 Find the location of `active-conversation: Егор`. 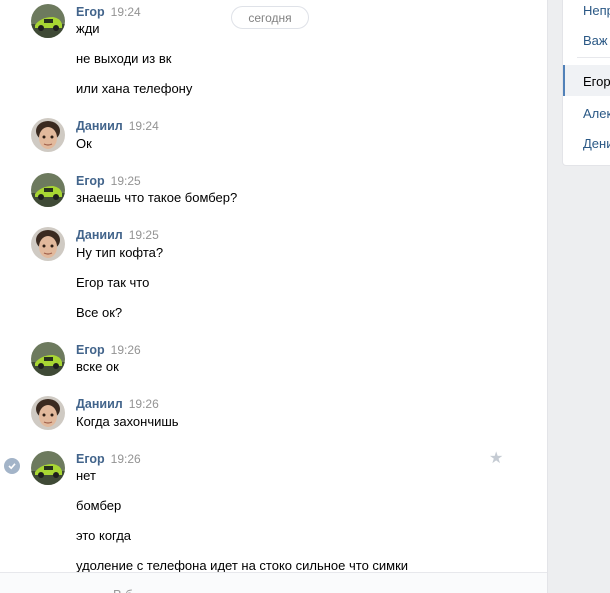

active-conversation: Егор is located at coordinates (586, 80).